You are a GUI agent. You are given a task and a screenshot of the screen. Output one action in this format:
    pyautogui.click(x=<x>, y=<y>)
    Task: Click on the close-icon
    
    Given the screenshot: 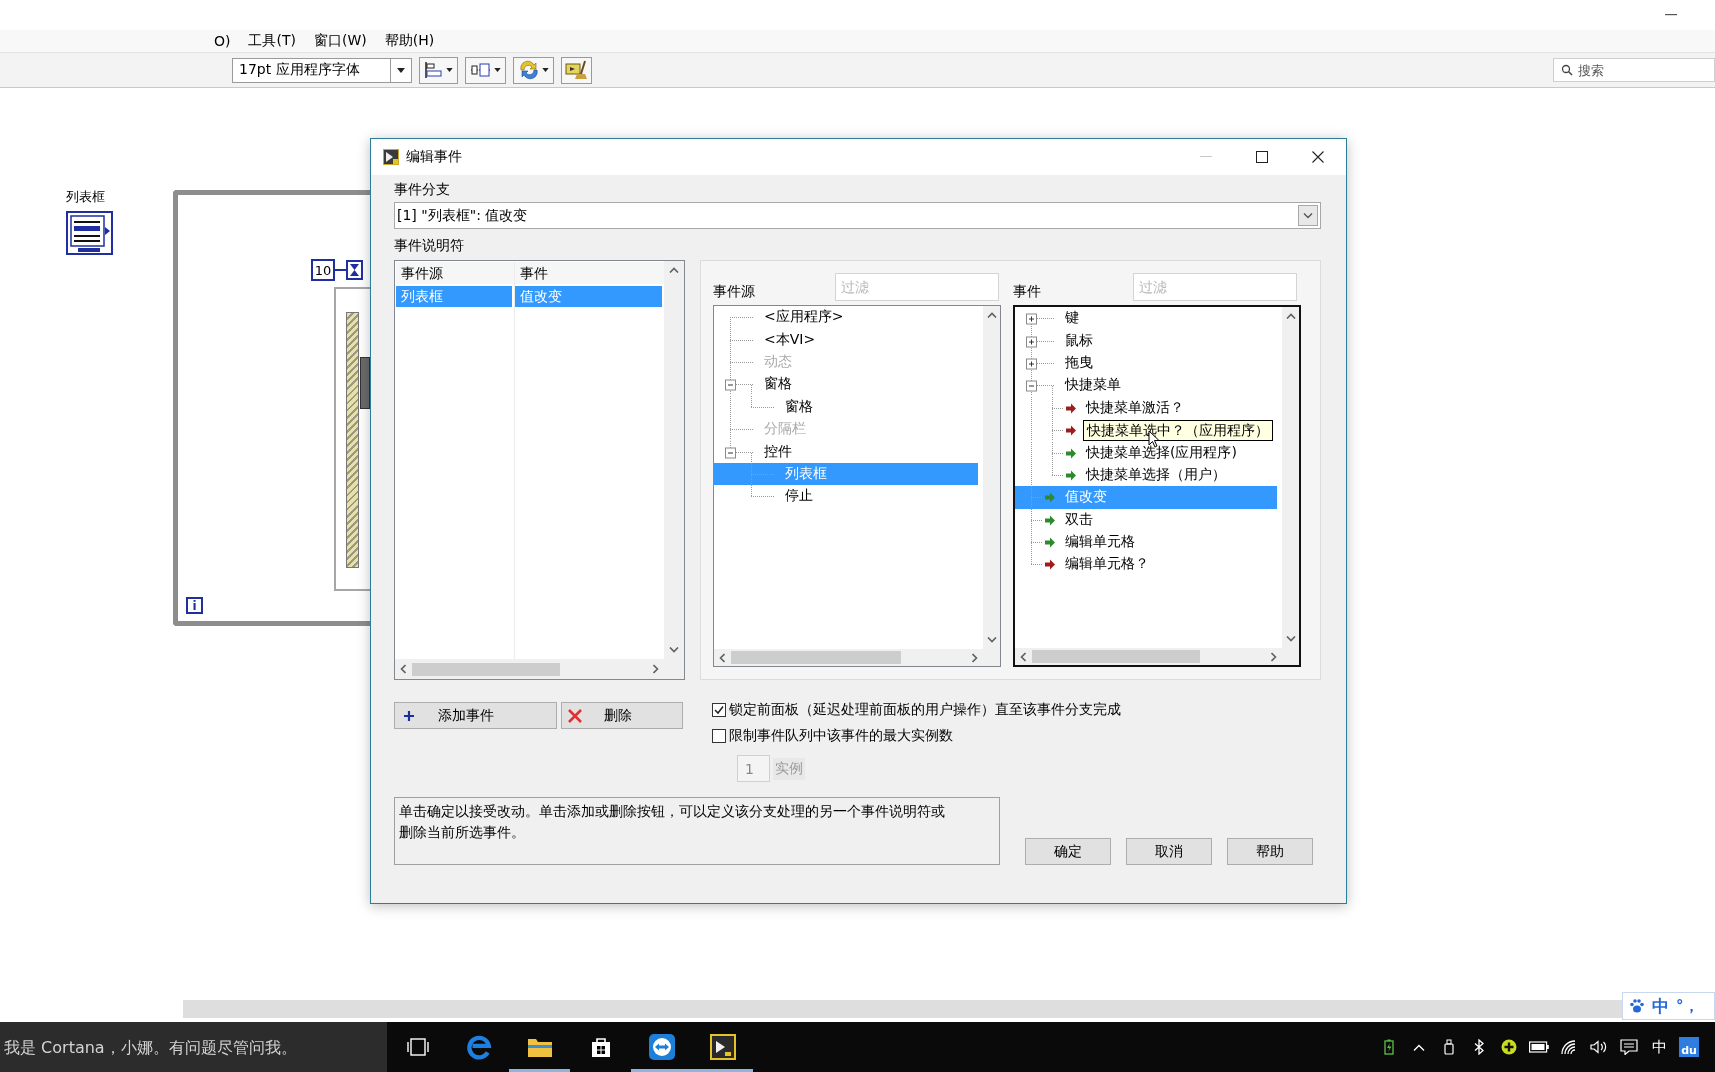 What is the action you would take?
    pyautogui.click(x=1318, y=157)
    